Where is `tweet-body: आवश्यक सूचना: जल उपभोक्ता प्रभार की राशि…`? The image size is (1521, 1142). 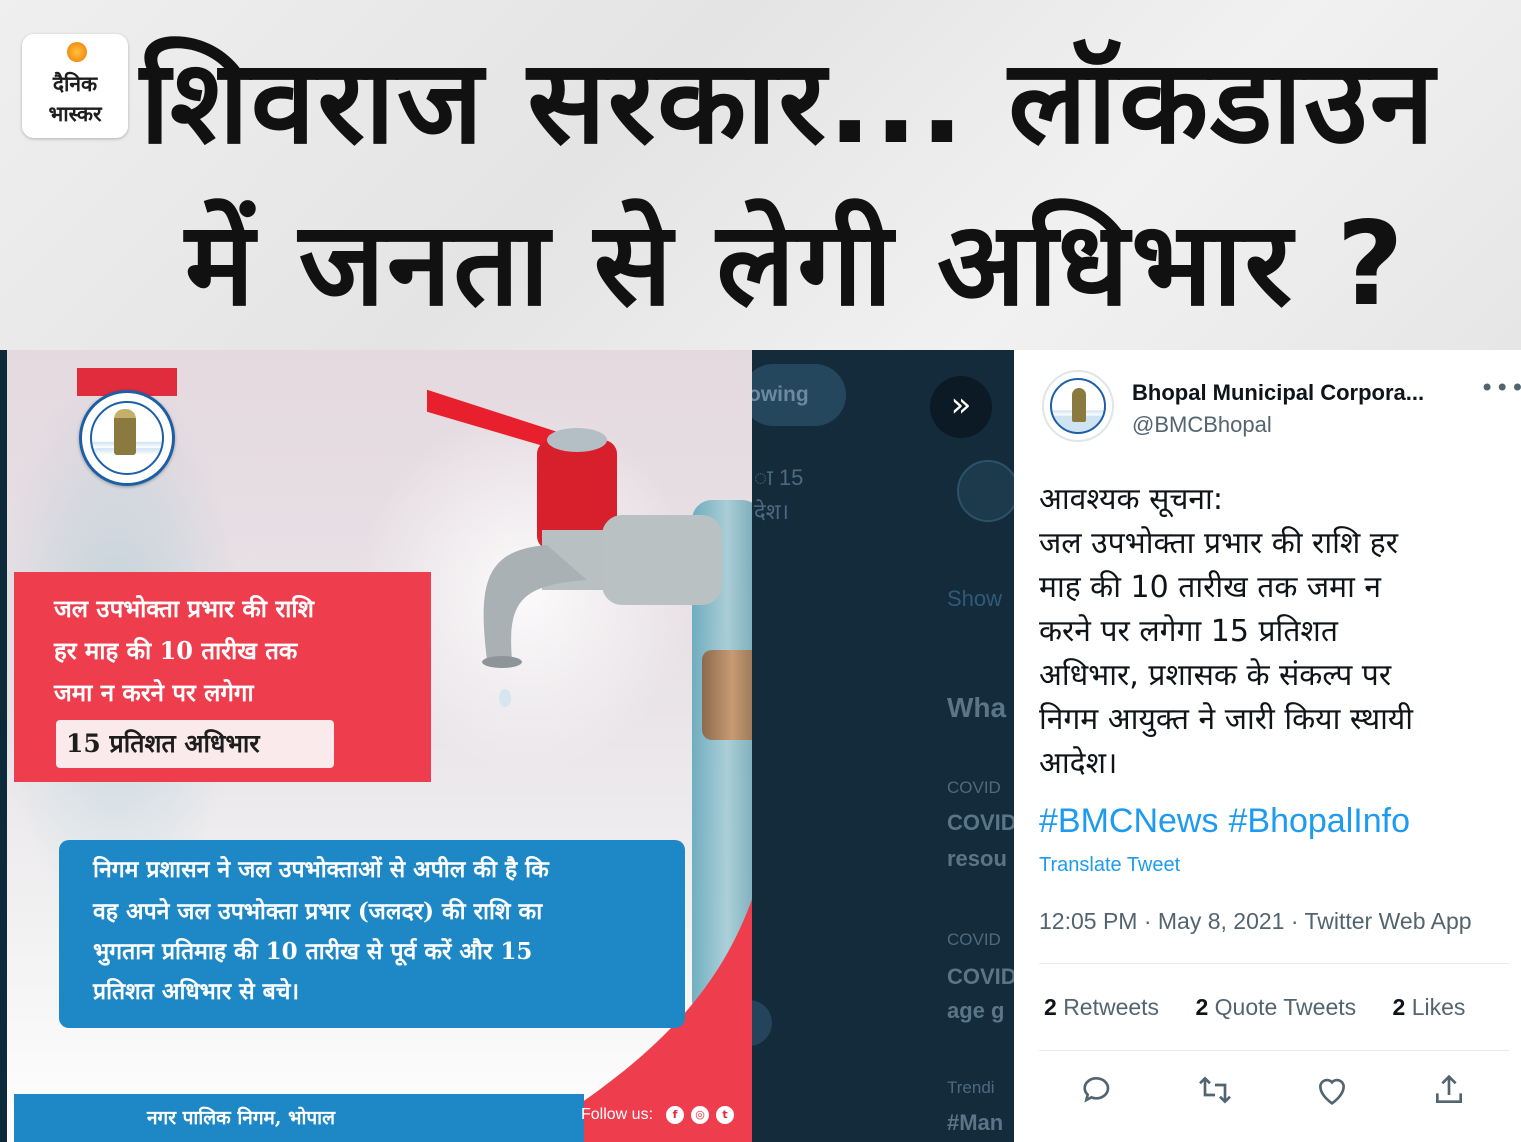
tweet-body: आवश्यक सूचना: जल उपभोक्ता प्रभार की राशि… is located at coordinates (1279, 632).